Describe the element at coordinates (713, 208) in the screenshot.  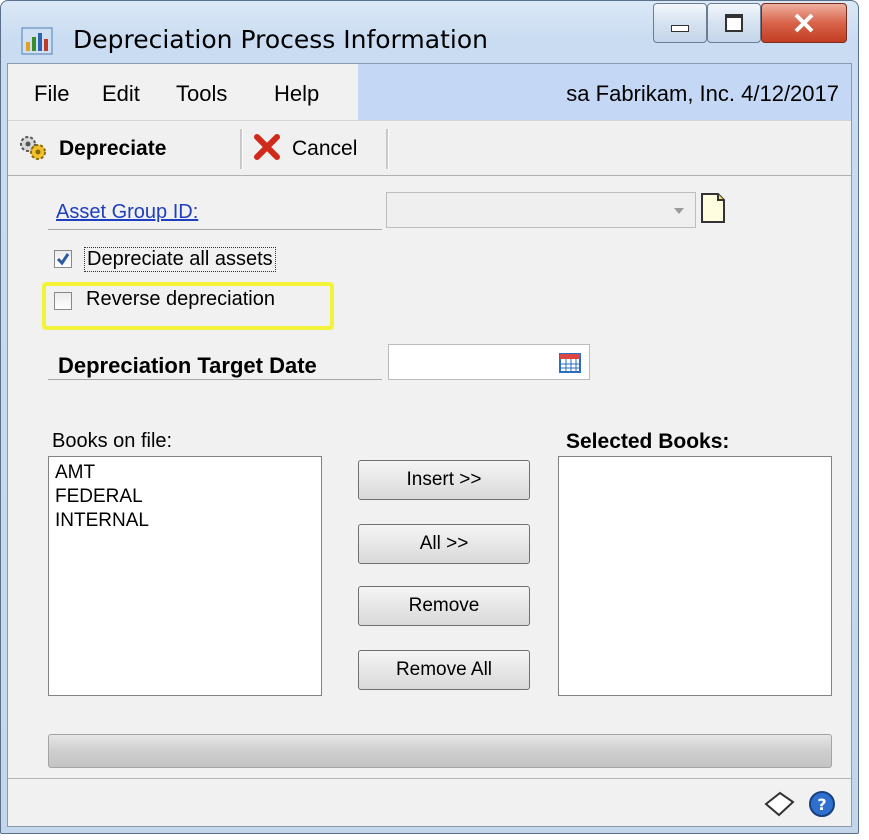
I see `new-document-icon` at that location.